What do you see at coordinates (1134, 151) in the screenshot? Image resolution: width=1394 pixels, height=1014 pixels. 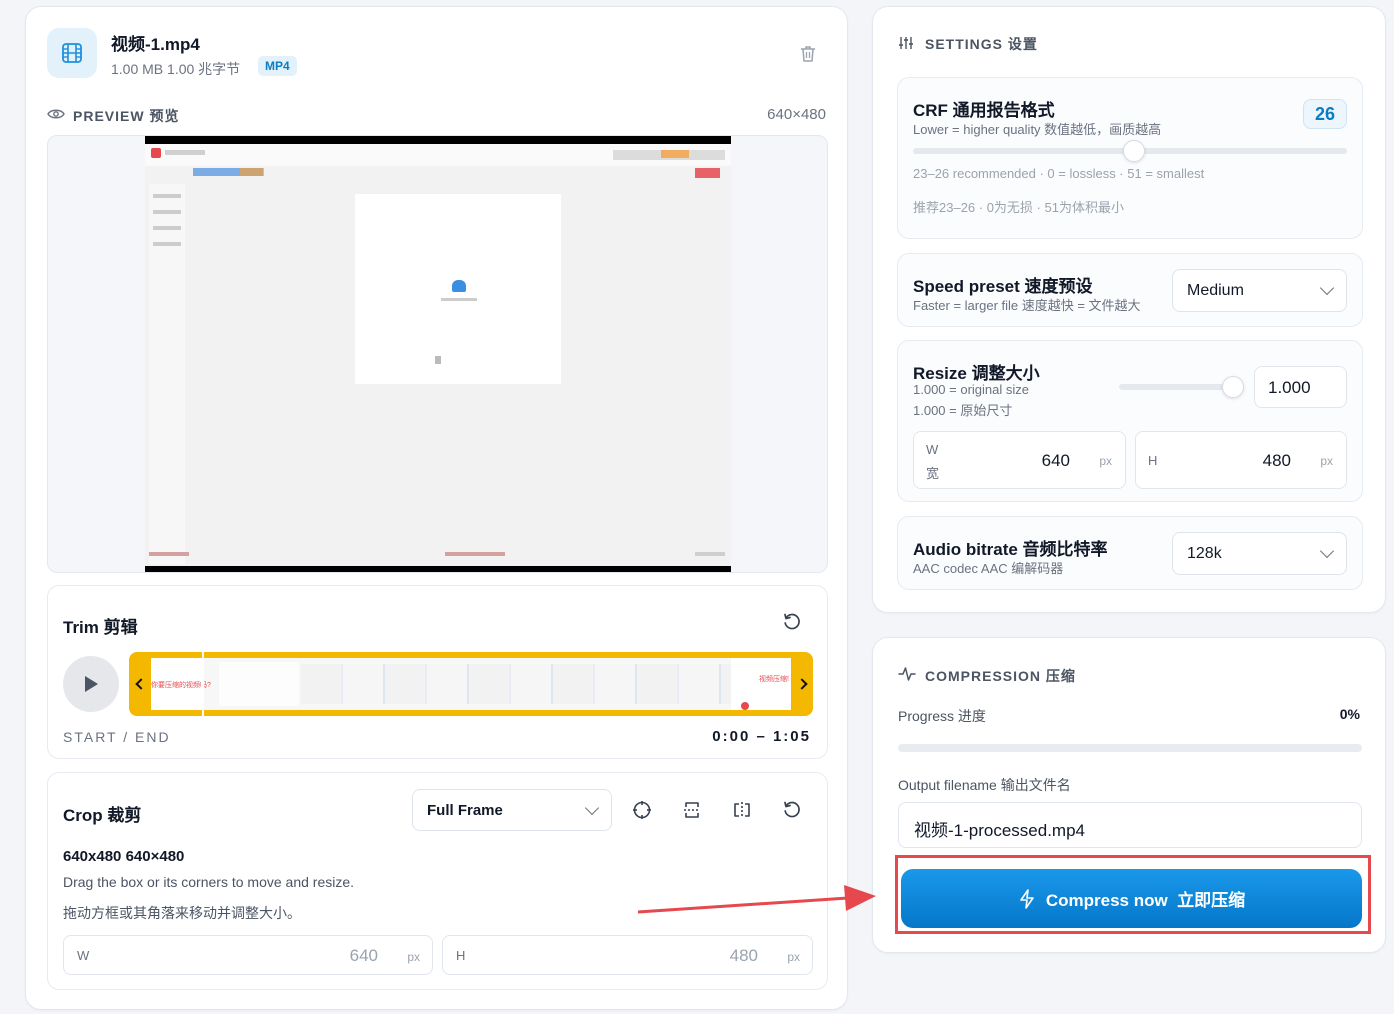 I see `crf-slider-thumb` at bounding box center [1134, 151].